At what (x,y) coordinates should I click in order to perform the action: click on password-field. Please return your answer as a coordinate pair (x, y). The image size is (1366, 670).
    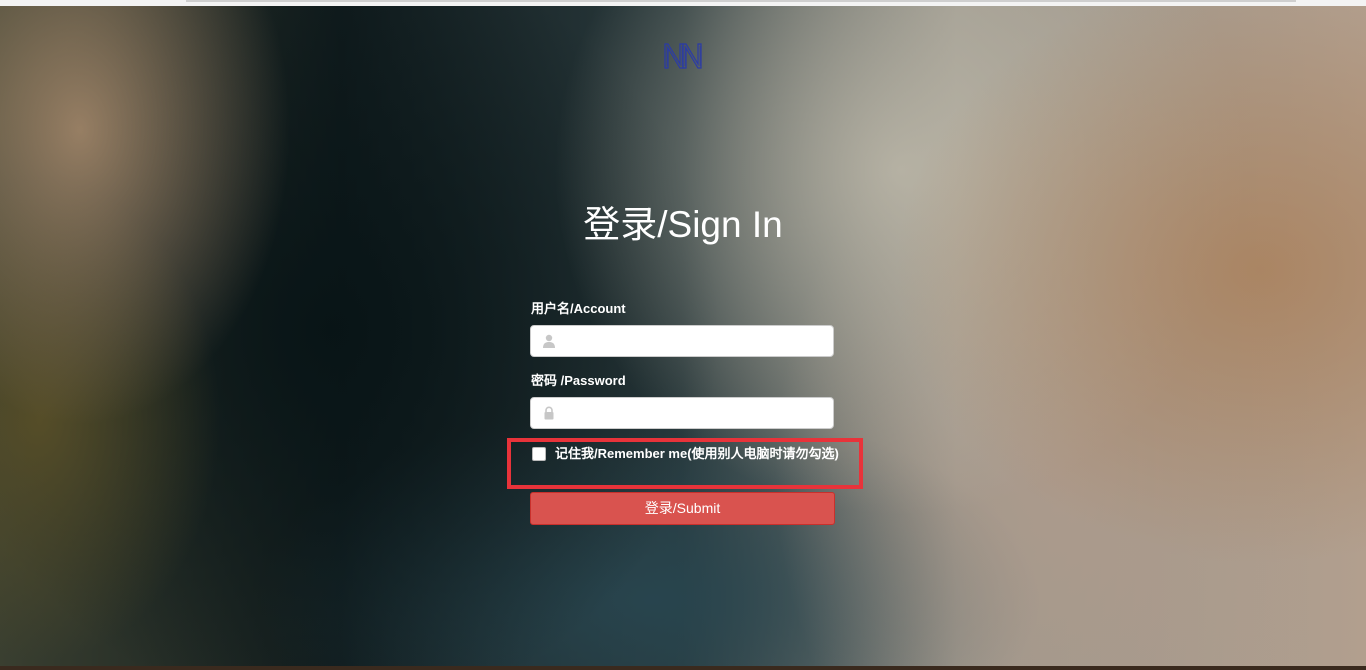
    Looking at the image, I should click on (682, 413).